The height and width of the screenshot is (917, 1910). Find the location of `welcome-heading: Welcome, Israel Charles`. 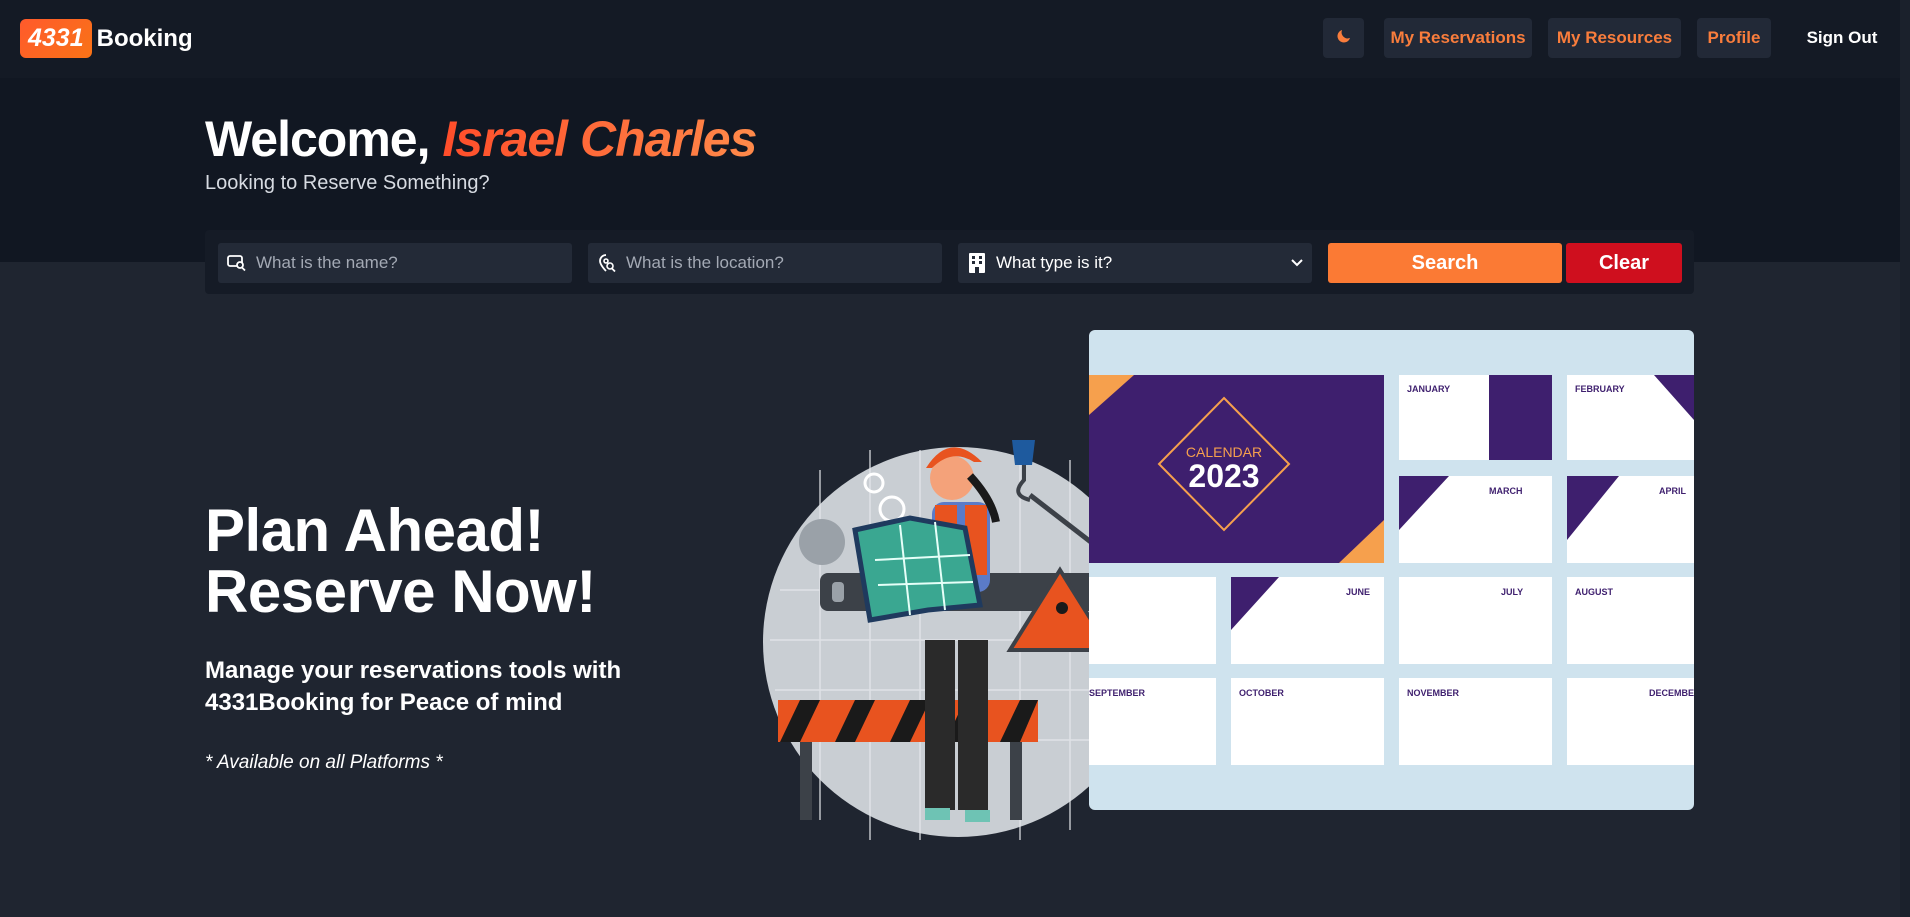

welcome-heading: Welcome, Israel Charles is located at coordinates (481, 139).